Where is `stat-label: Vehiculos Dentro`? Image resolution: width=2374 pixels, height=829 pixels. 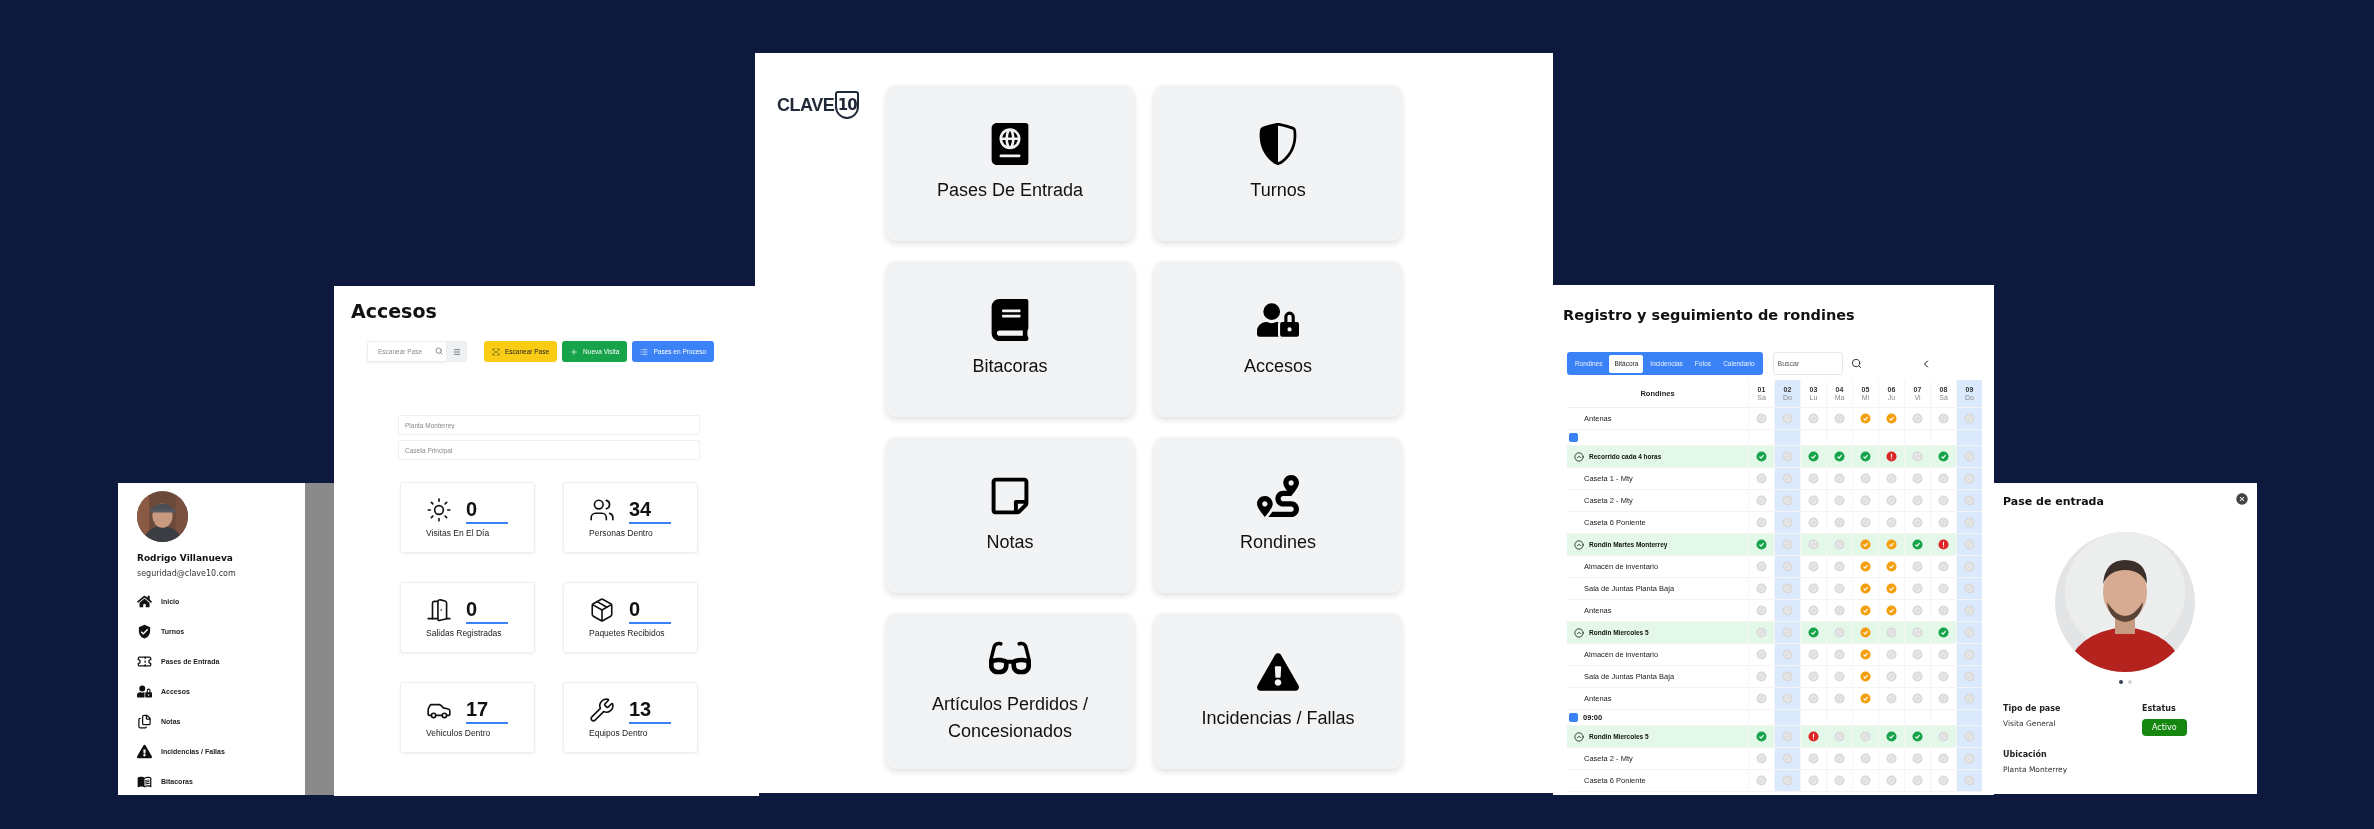
stat-label: Vehiculos Dentro is located at coordinates (459, 733).